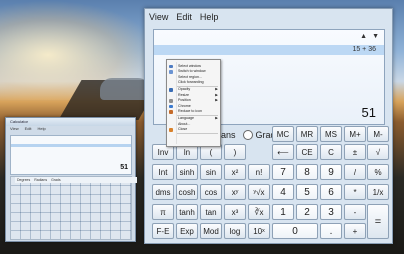 The image size is (404, 254). I want to click on small-menubar: View Edit Help, so click(70, 129).